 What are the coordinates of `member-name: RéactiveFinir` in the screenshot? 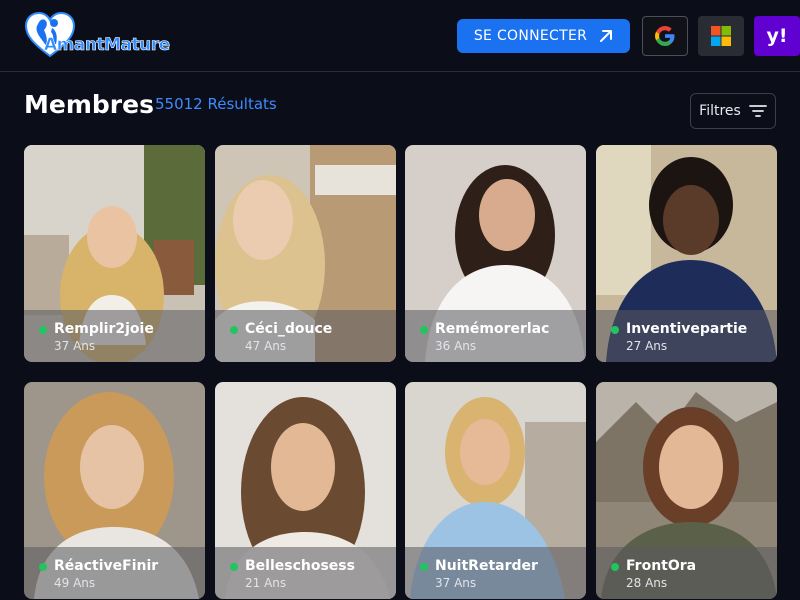 It's located at (106, 566).